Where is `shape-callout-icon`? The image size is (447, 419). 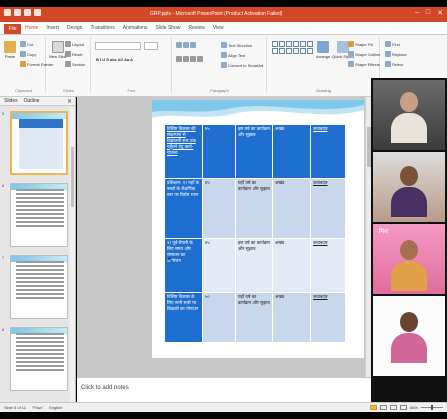 shape-callout-icon is located at coordinates (289, 51).